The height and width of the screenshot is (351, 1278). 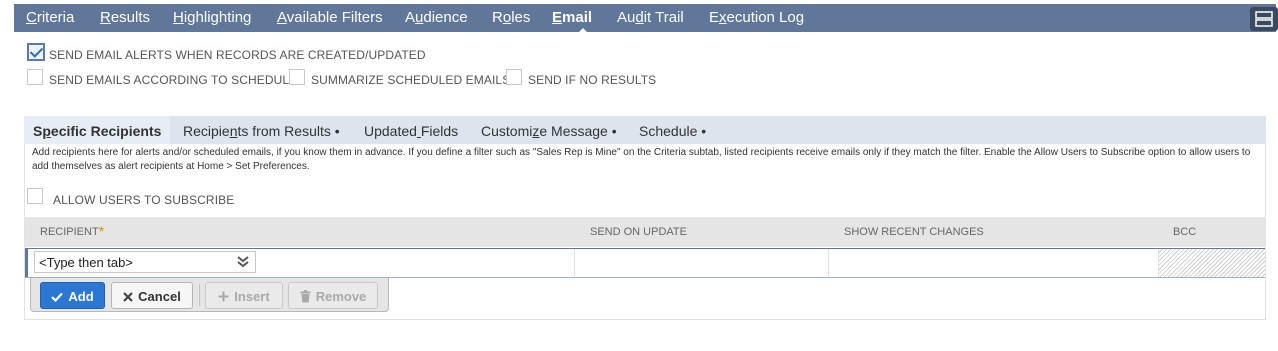 I want to click on tab-audience: Audience, so click(x=436, y=18).